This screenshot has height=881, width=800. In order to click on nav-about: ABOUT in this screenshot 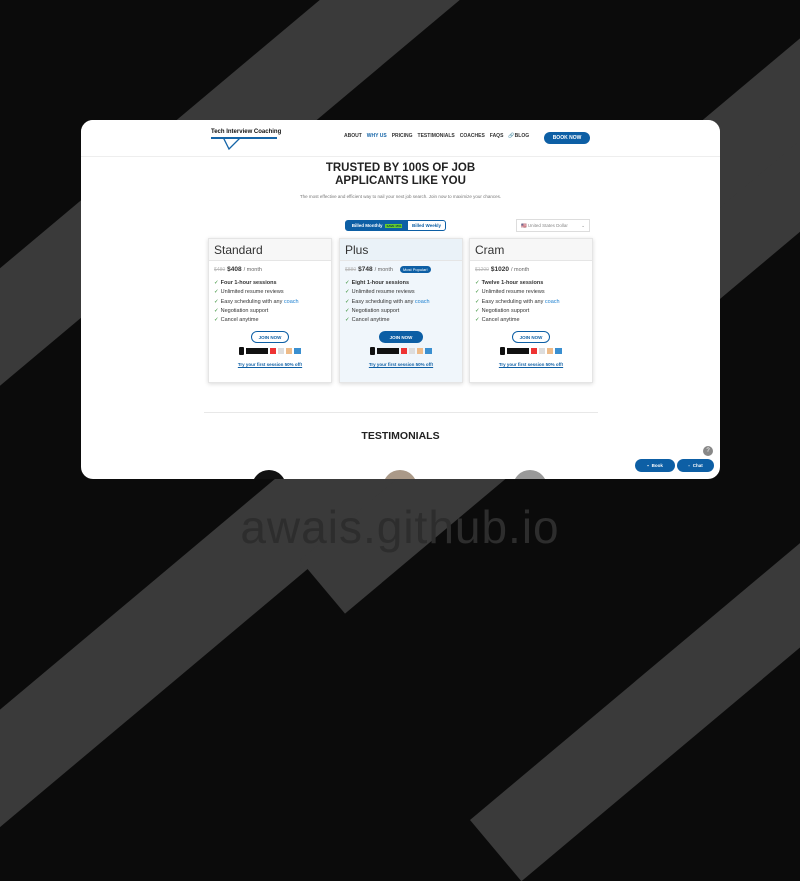, I will do `click(353, 136)`.